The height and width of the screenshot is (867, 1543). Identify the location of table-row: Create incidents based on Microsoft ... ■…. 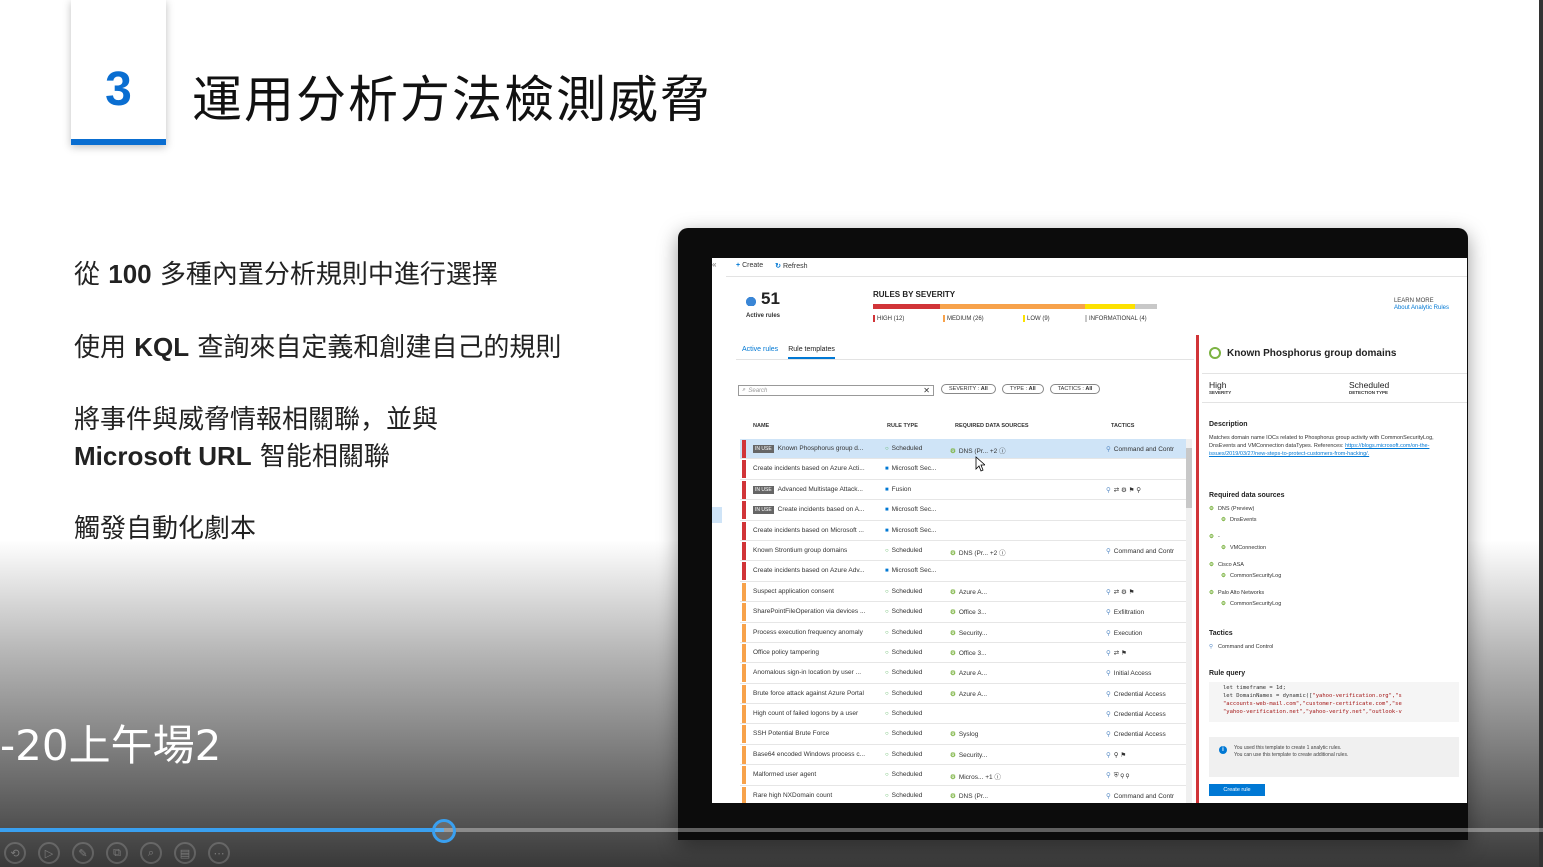
(963, 531).